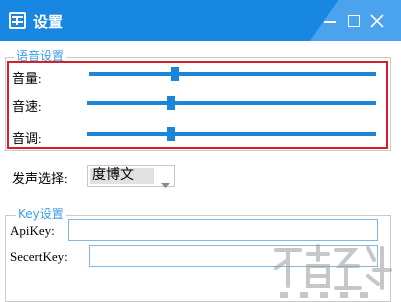  I want to click on volume-label: 音量:, so click(27, 78).